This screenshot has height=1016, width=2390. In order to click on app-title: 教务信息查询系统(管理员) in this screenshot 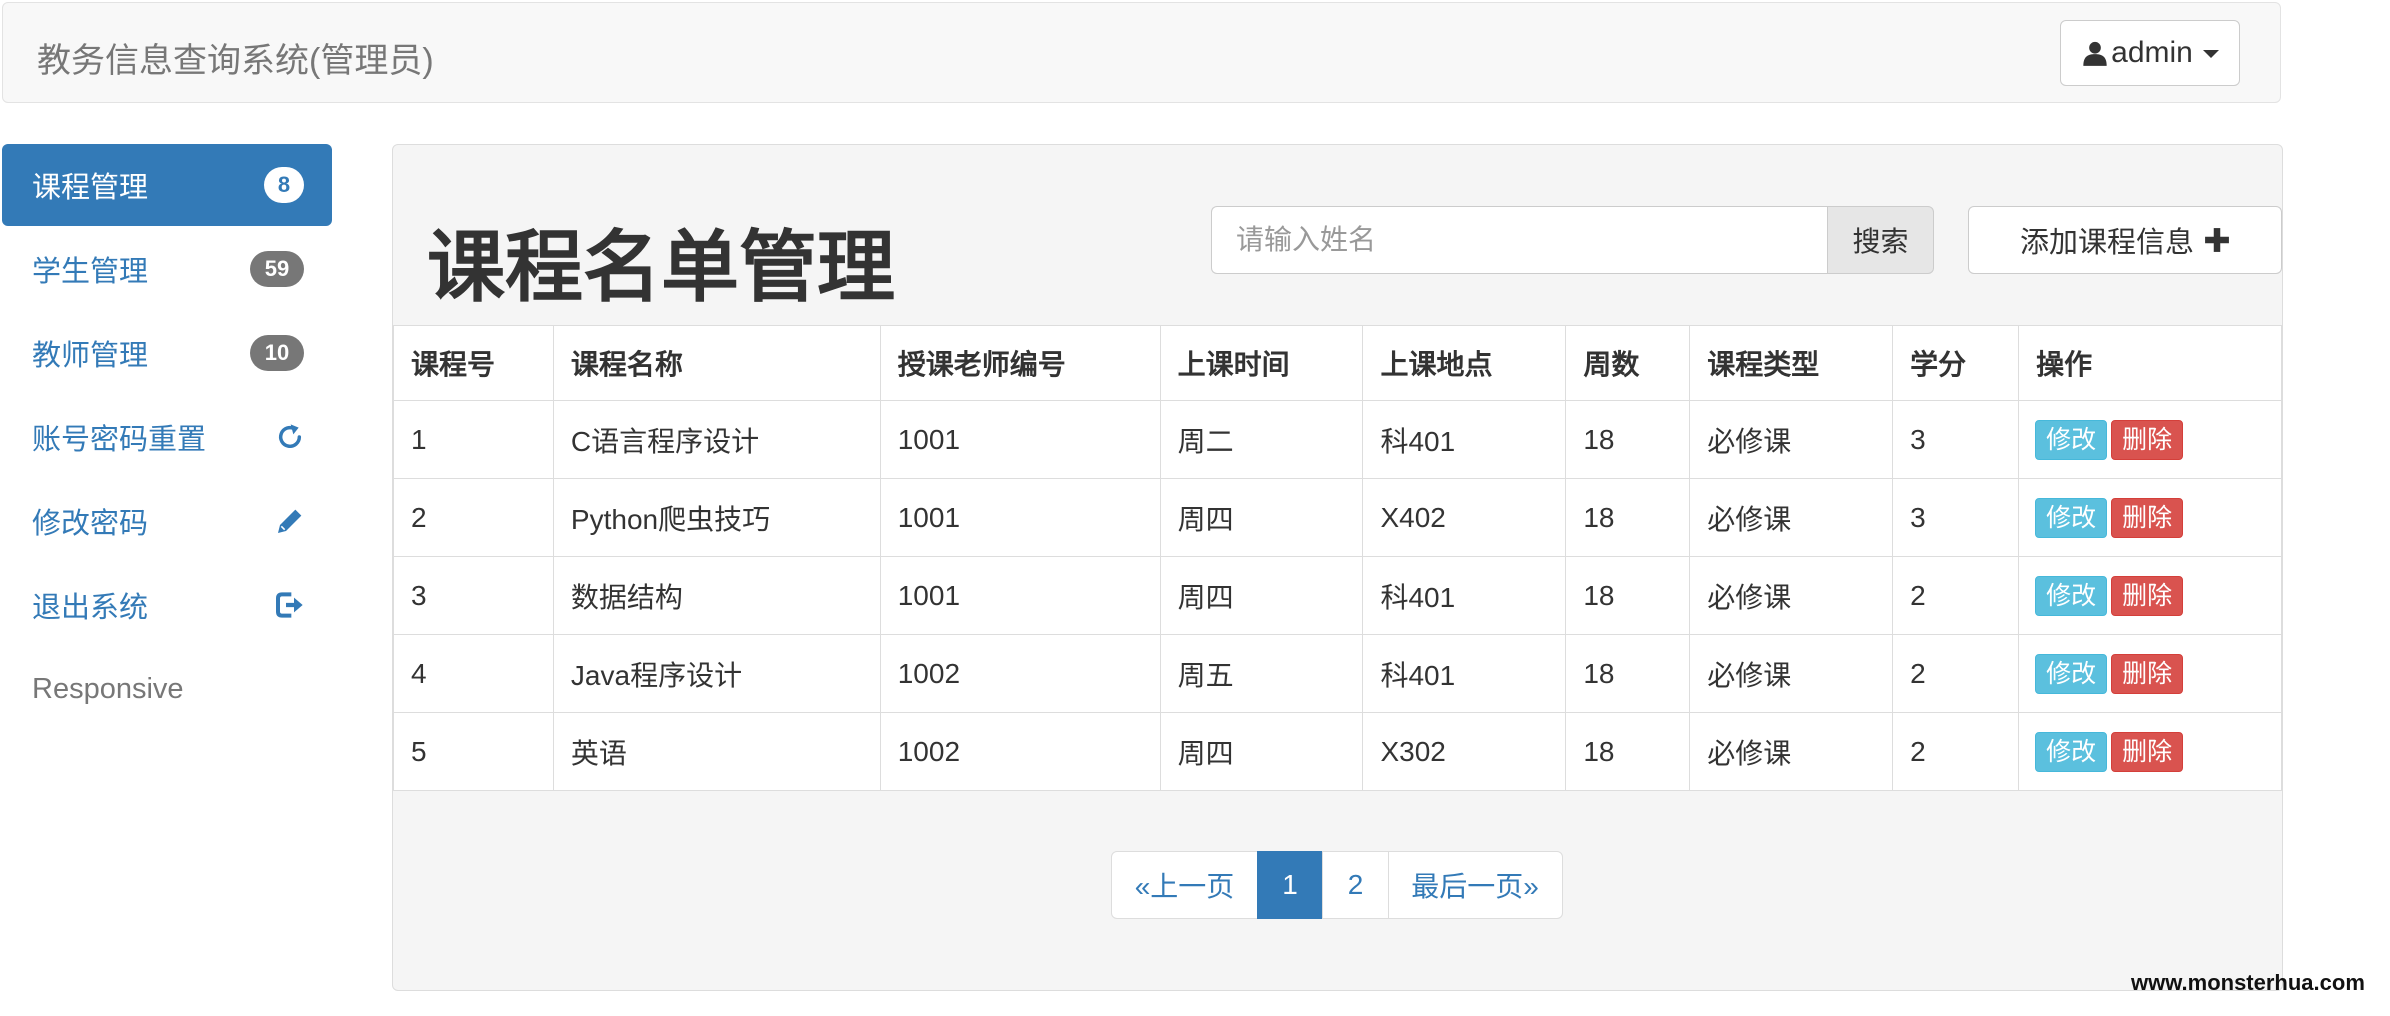, I will do `click(235, 57)`.